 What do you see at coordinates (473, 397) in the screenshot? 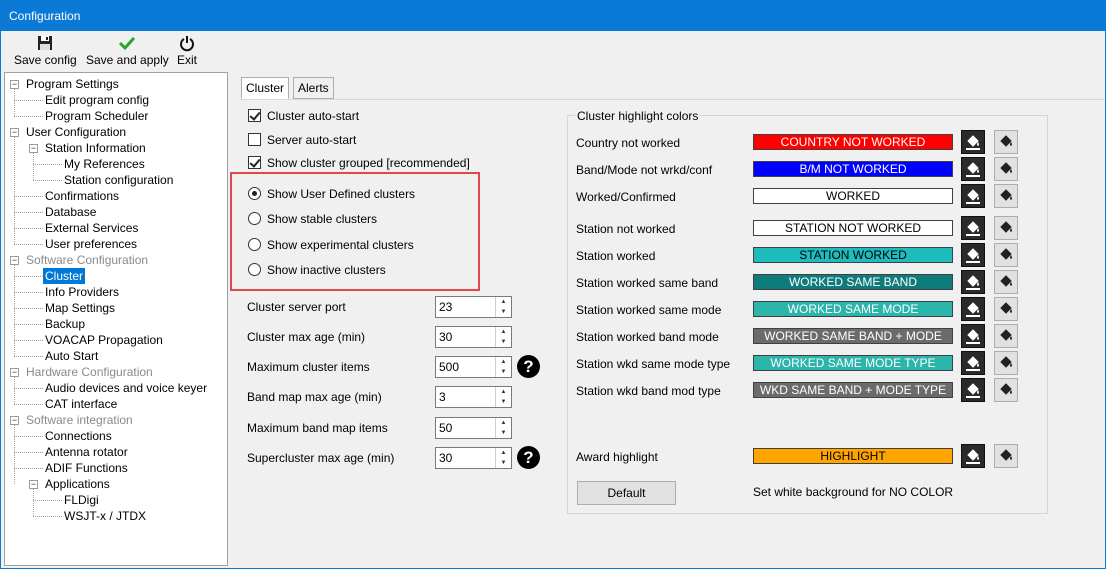
I see `band-map-max-age-spinner: 3 ▲ ▼` at bounding box center [473, 397].